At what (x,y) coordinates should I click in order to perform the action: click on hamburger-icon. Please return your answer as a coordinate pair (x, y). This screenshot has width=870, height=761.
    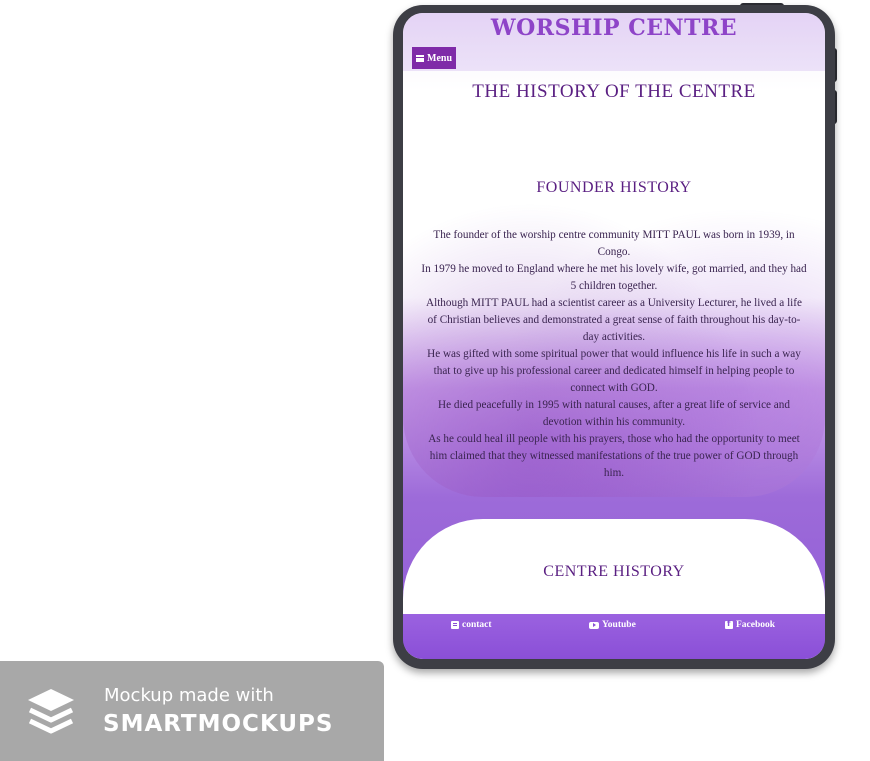
    Looking at the image, I should click on (420, 58).